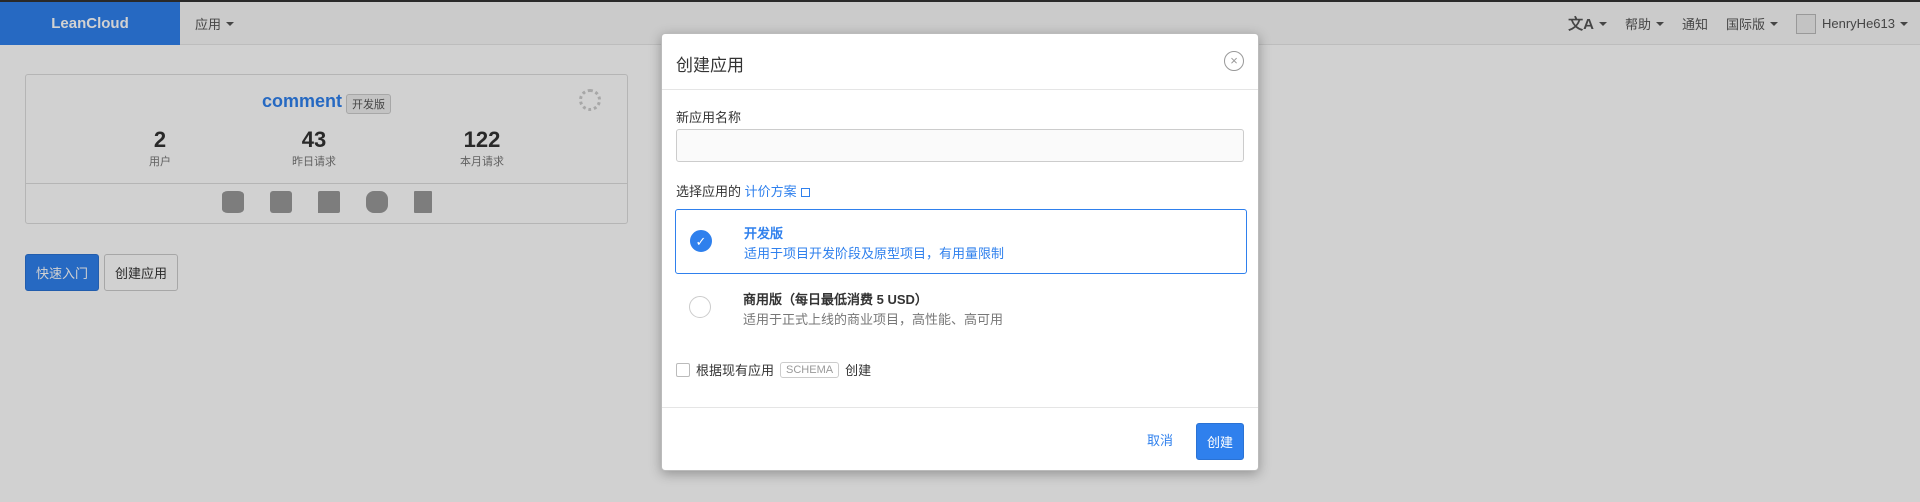  I want to click on check-icon: ✓, so click(701, 241).